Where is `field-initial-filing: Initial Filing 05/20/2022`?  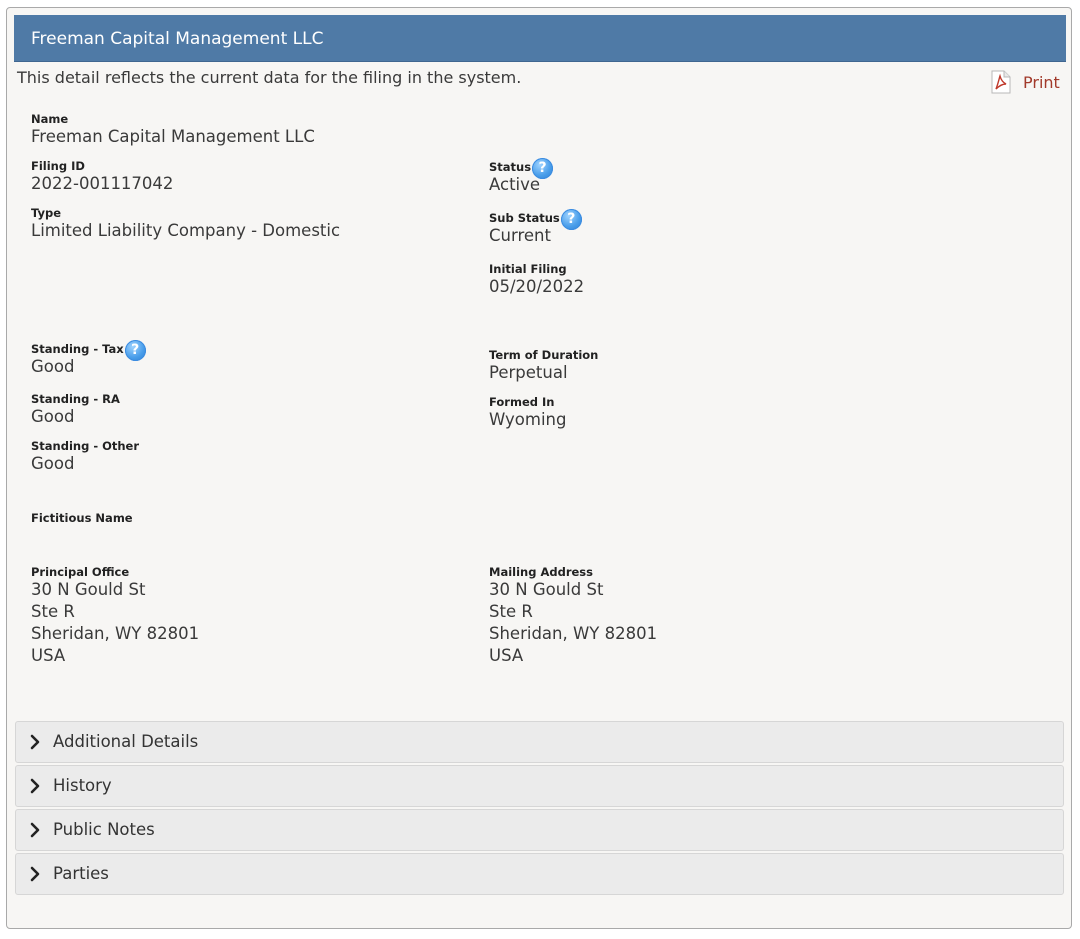 field-initial-filing: Initial Filing 05/20/2022 is located at coordinates (536, 280).